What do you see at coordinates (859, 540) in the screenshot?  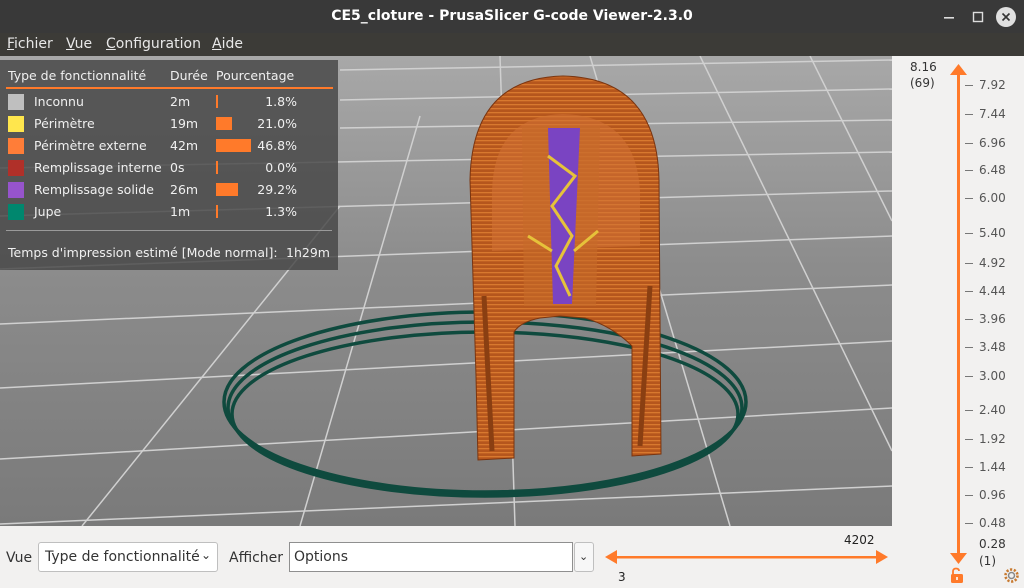 I see `moves-max-value: 4202` at bounding box center [859, 540].